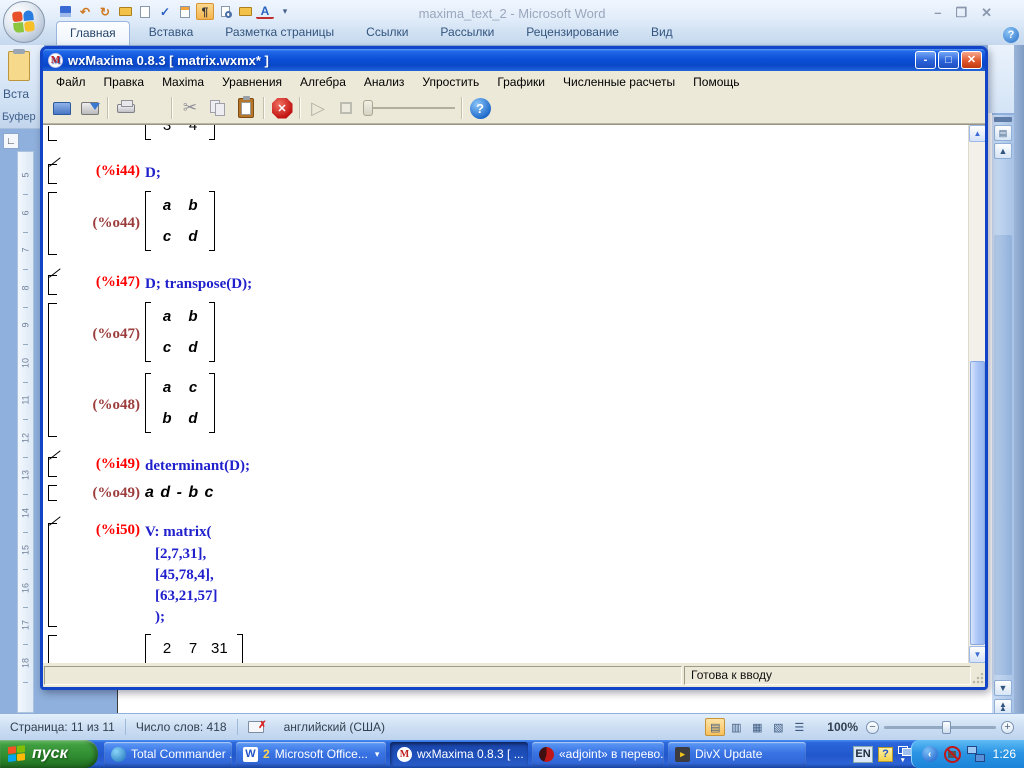  What do you see at coordinates (1007, 727) in the screenshot?
I see `zoom-in-button: +` at bounding box center [1007, 727].